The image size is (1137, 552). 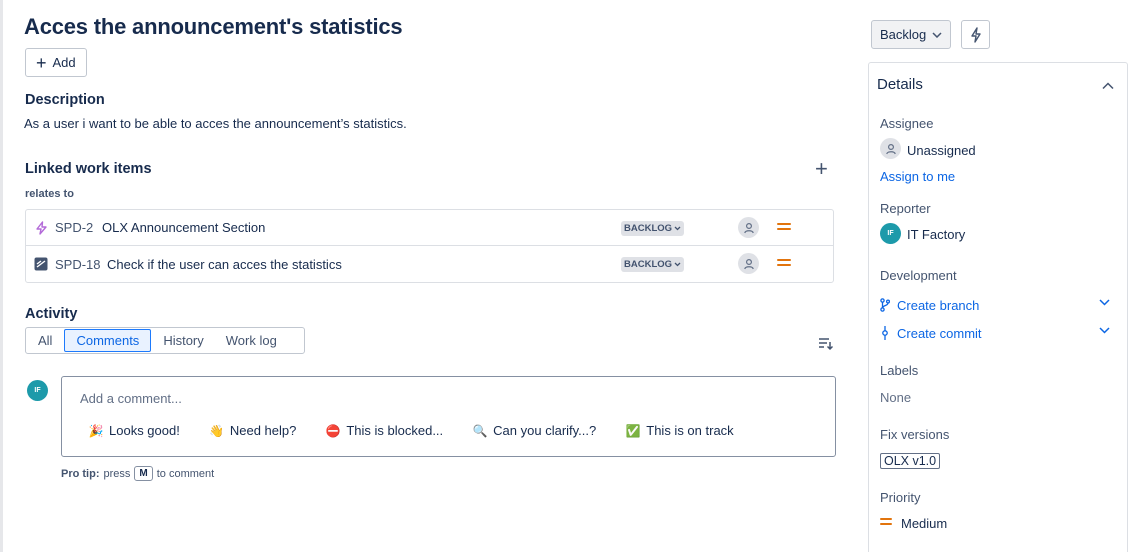 I want to click on quick-reply-on-track: ✅ This is on track, so click(x=679, y=430).